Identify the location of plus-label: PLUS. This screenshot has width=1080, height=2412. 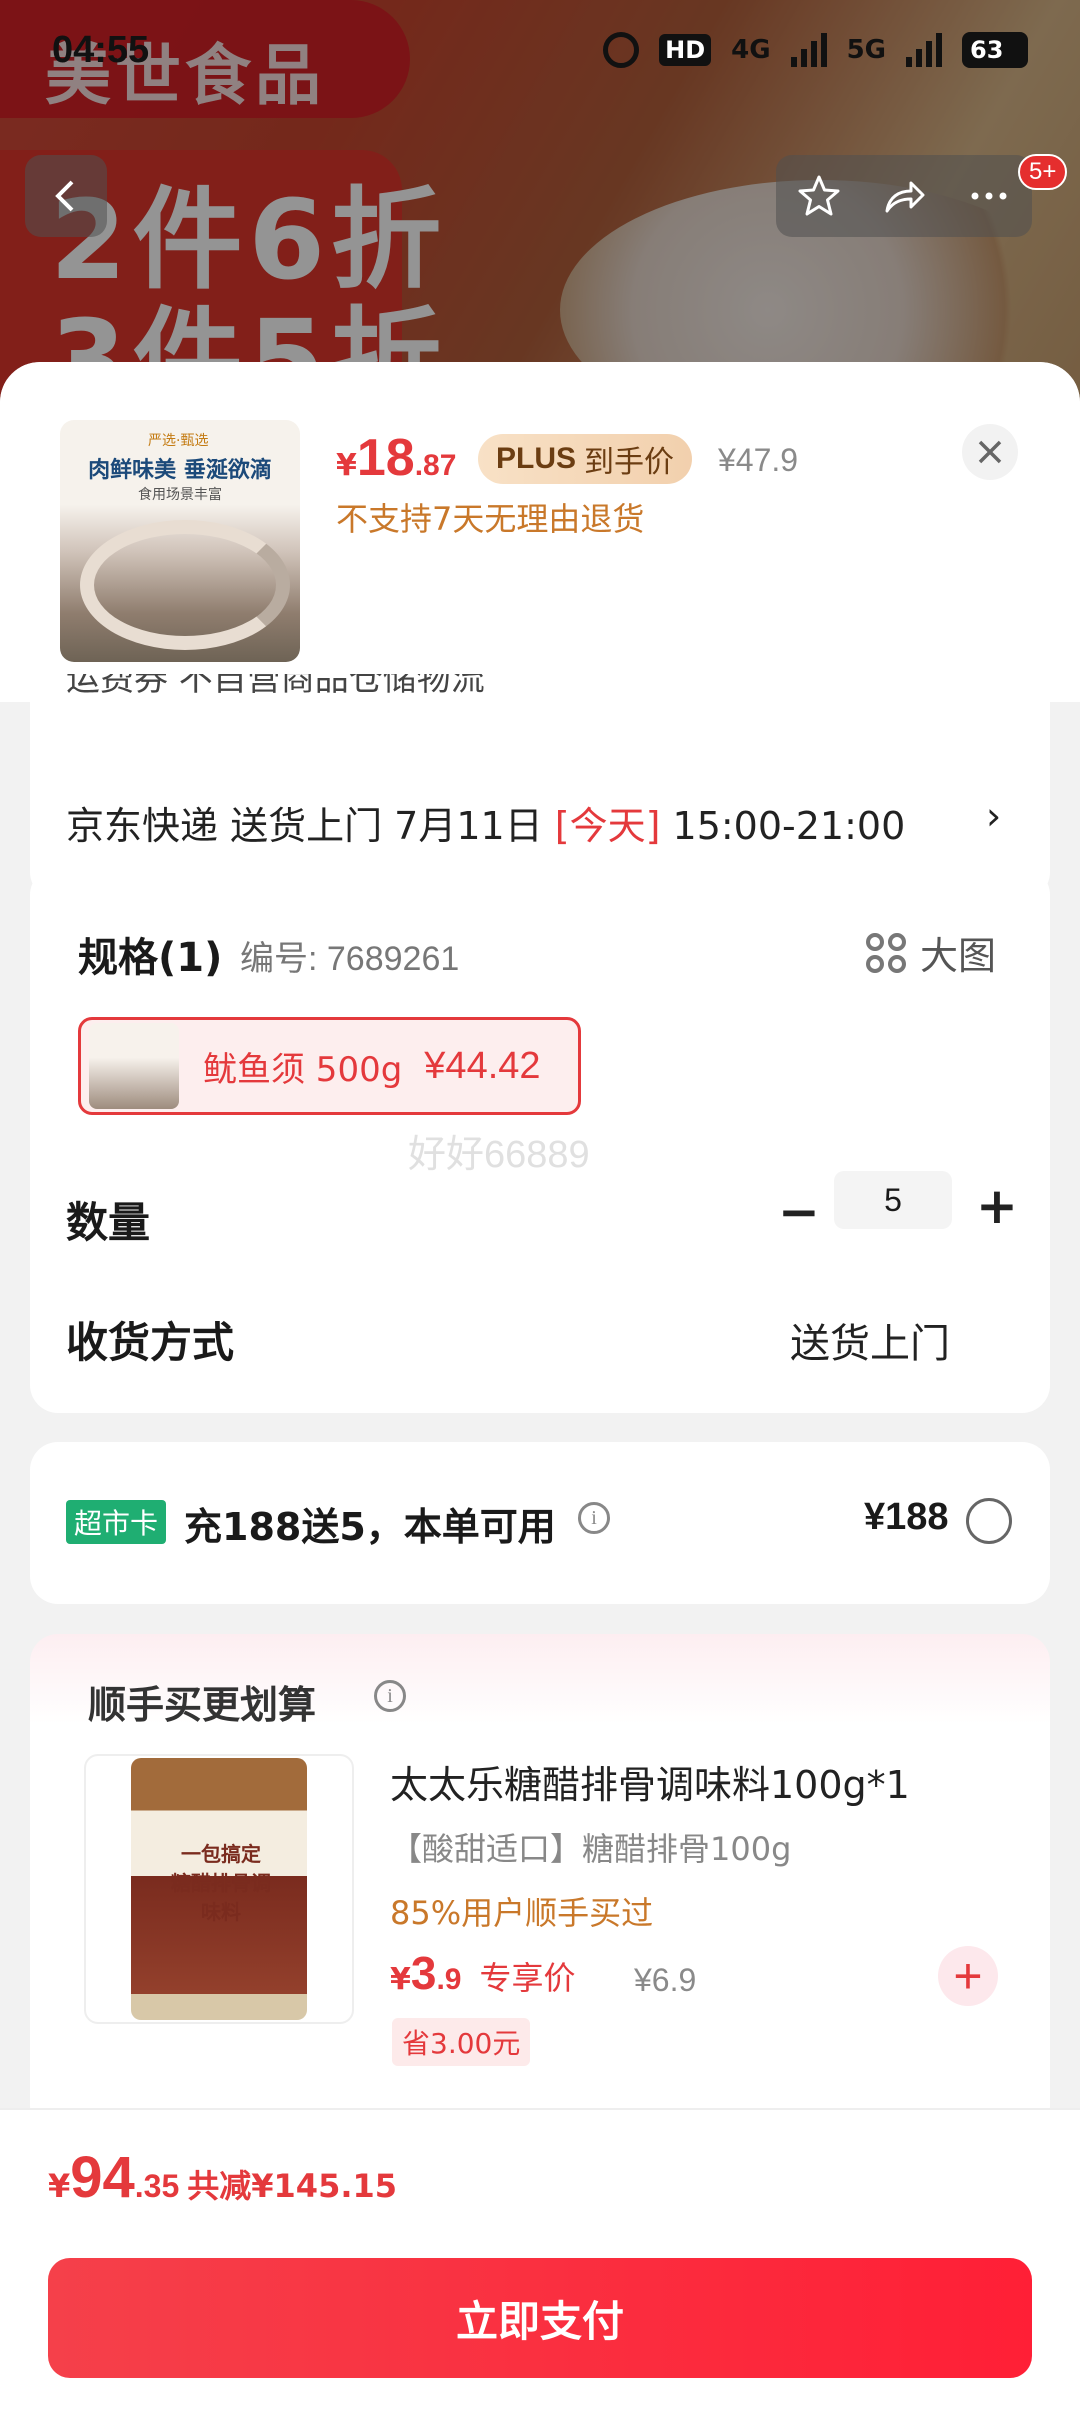
(536, 458).